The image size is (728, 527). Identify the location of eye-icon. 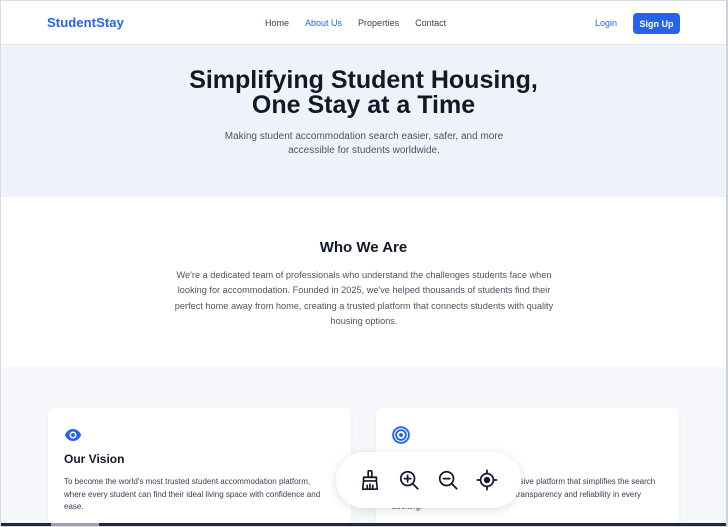
(73, 435).